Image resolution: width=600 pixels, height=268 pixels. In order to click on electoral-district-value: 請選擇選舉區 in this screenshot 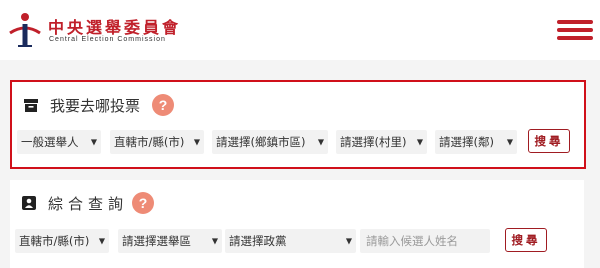, I will do `click(156, 241)`.